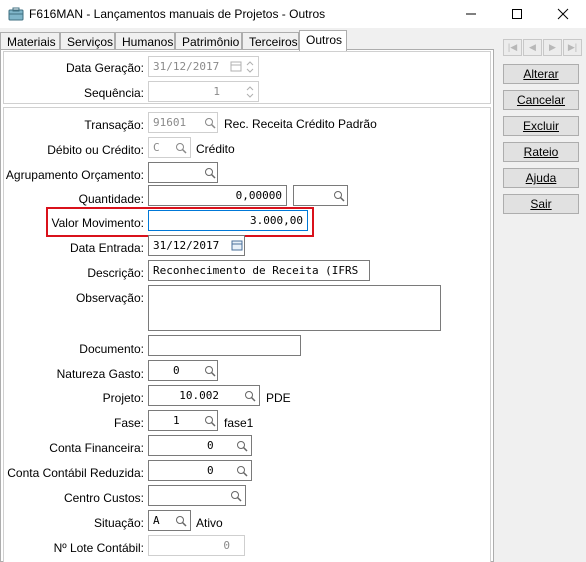 The width and height of the screenshot is (586, 562). Describe the element at coordinates (258, 195) in the screenshot. I see `quantidade-value: 0,00000` at that location.